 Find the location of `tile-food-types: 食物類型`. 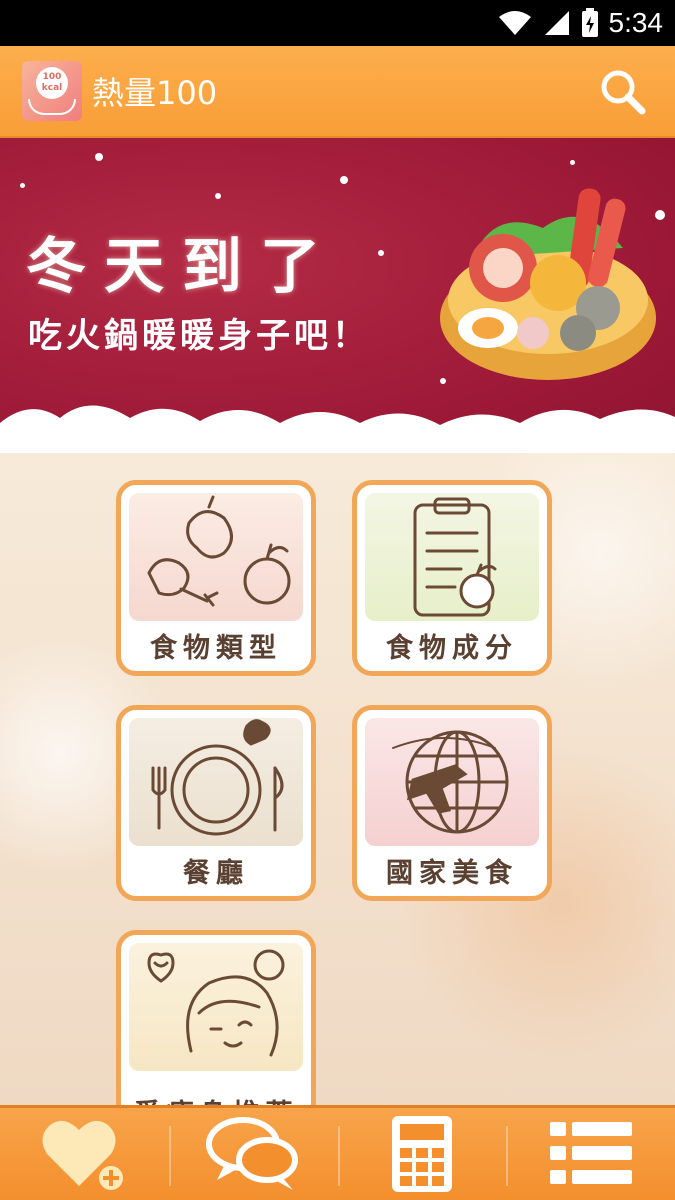

tile-food-types: 食物類型 is located at coordinates (216, 578).